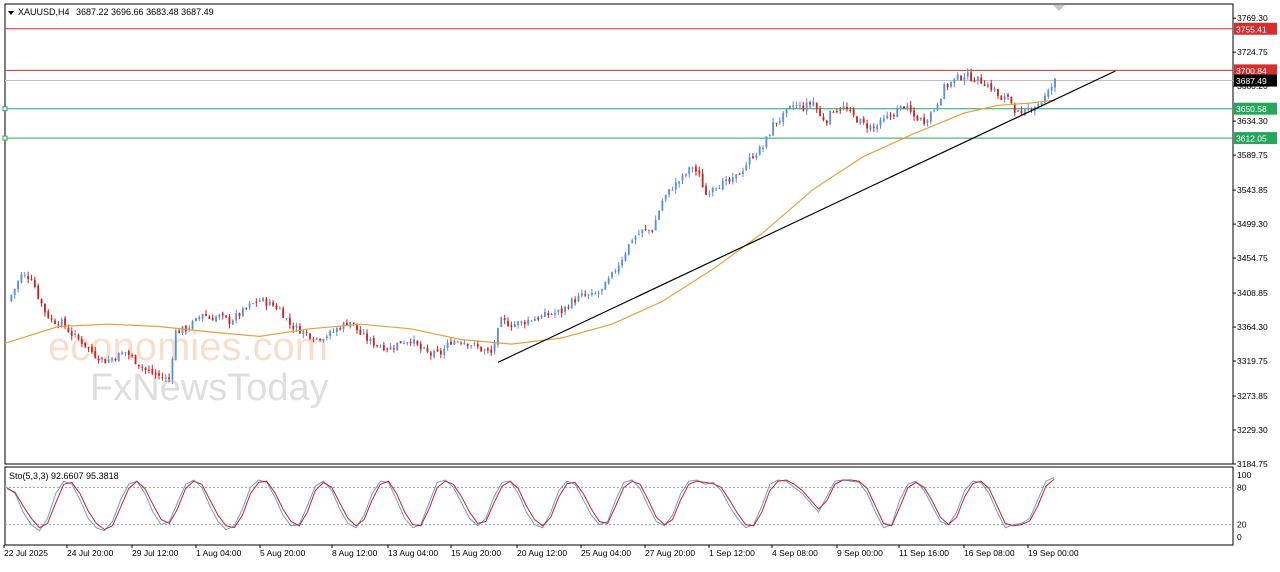 The image size is (1280, 572). Describe the element at coordinates (155, 553) in the screenshot. I see `time-tick-label: 29 Jul 12:00` at that location.